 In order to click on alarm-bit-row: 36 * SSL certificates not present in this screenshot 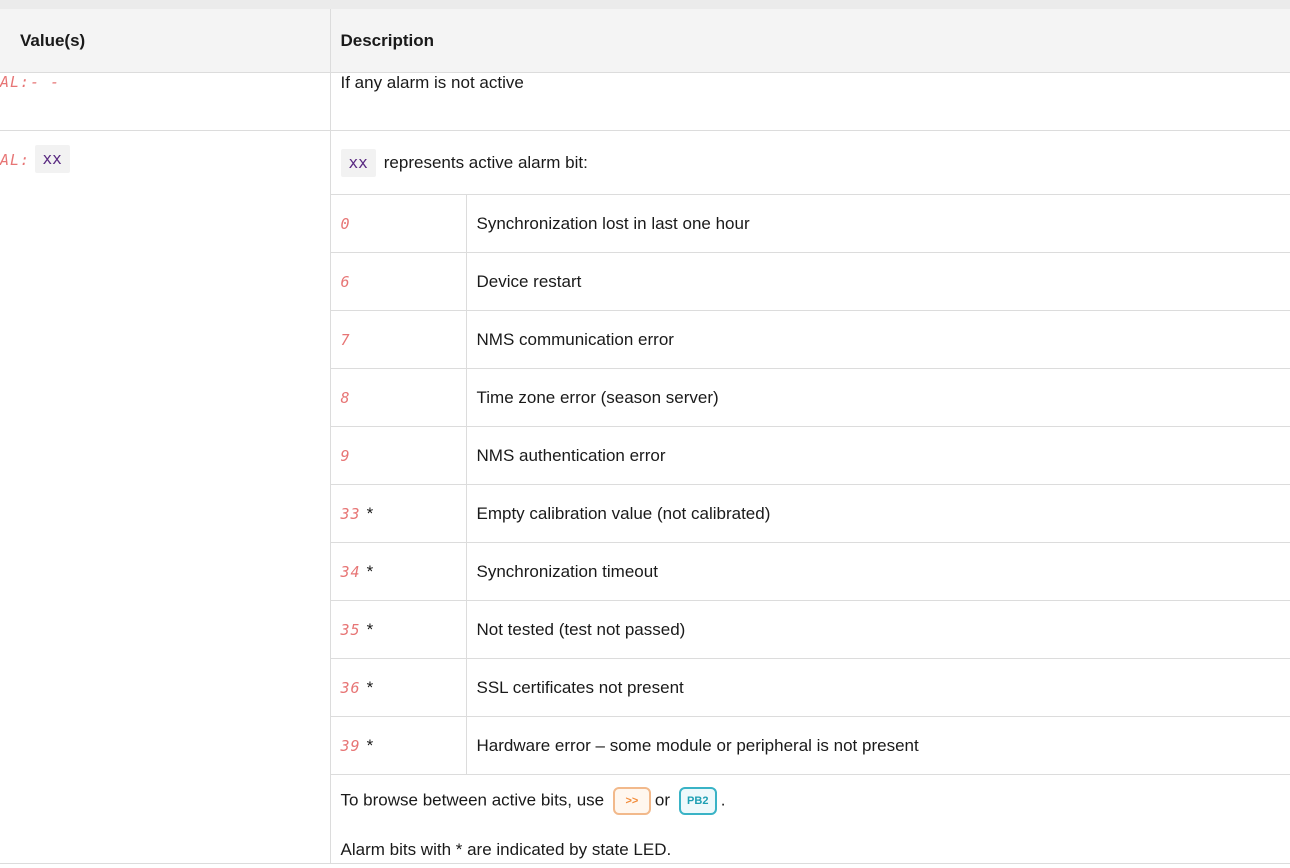, I will do `click(810, 687)`.